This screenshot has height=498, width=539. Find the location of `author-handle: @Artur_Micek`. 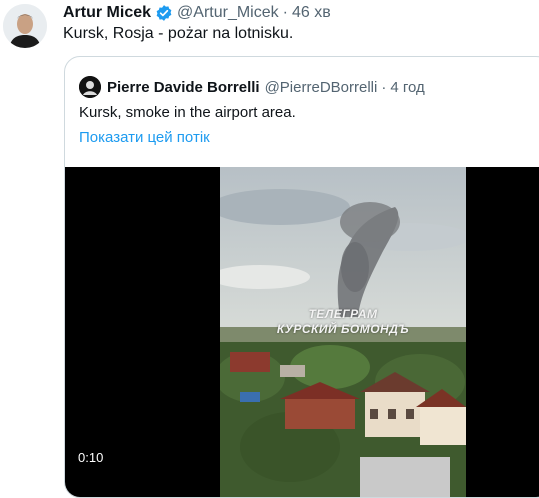

author-handle: @Artur_Micek is located at coordinates (228, 13).